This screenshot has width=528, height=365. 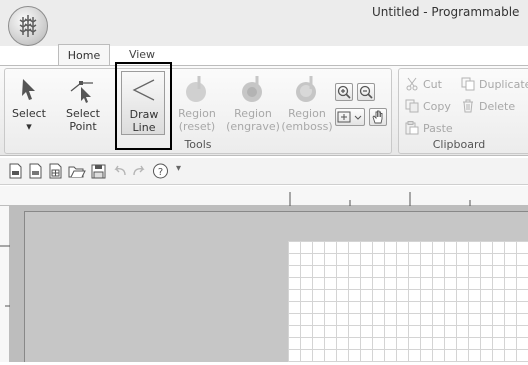 I want to click on cut-label: Cut, so click(x=432, y=84).